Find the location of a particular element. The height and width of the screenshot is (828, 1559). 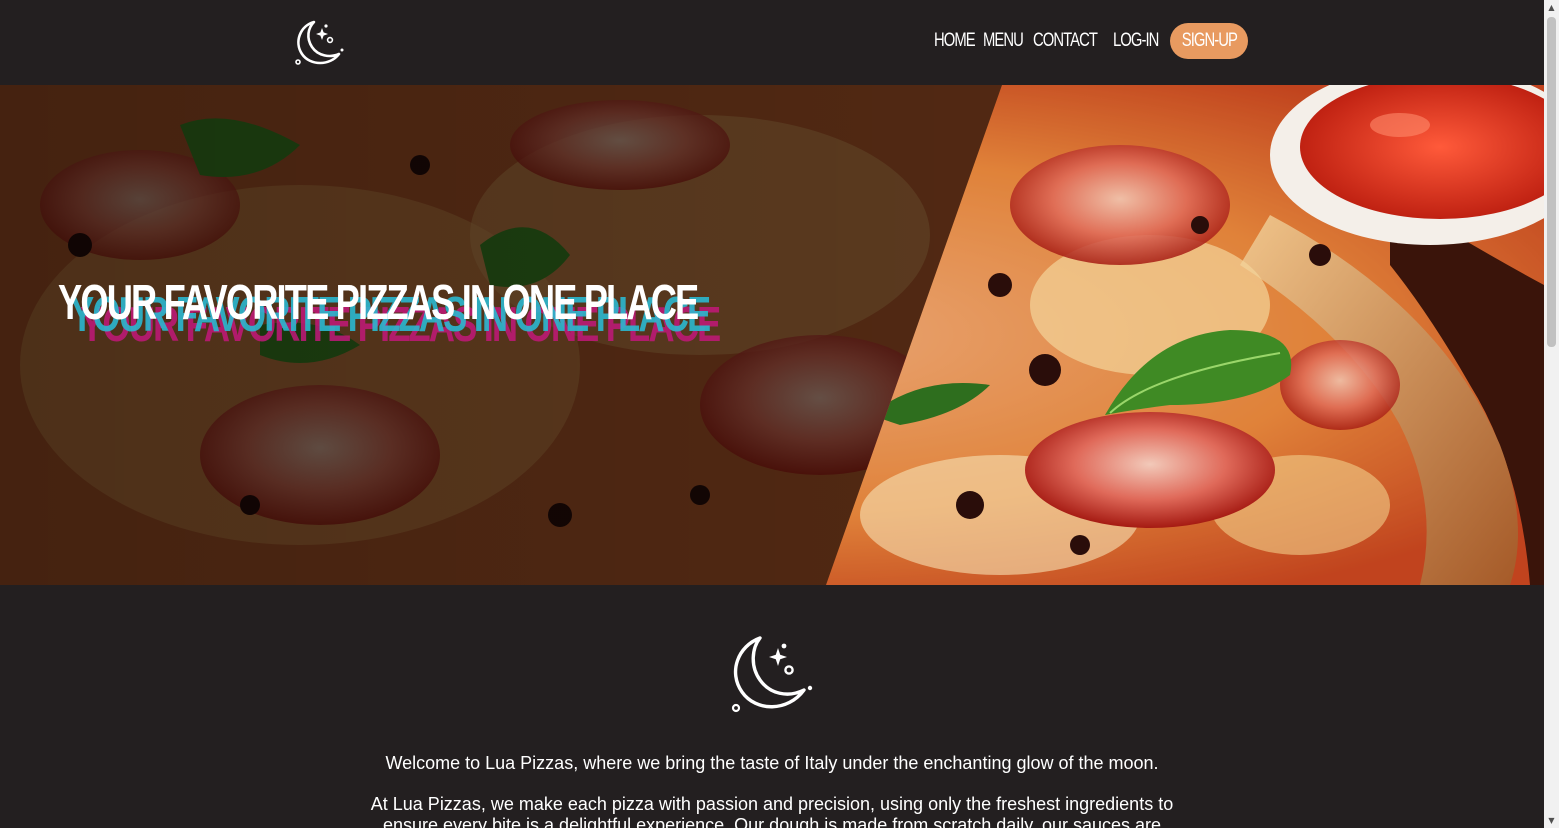

signup-button: SIGN-UP is located at coordinates (1209, 41).